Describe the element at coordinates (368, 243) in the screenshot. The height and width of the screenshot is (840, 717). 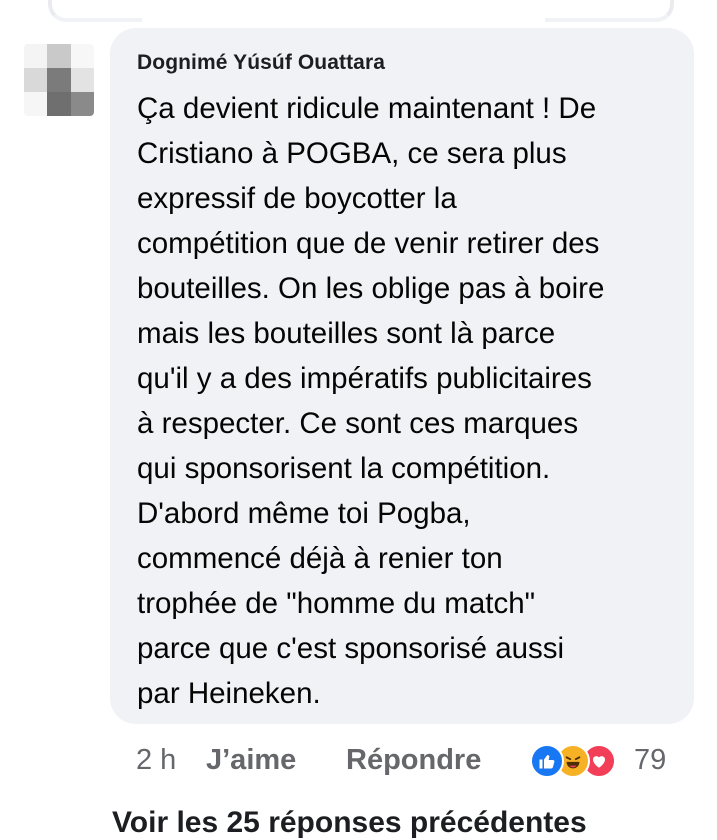
I see `comment-line: compétition que de venir retirer des` at that location.